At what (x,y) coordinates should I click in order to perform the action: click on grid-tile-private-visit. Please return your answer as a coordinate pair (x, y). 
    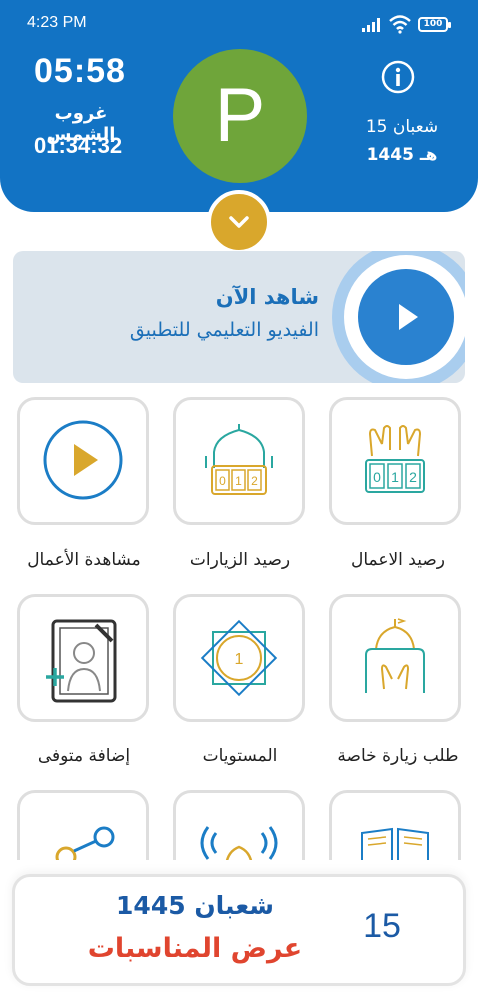
    Looking at the image, I should click on (395, 658).